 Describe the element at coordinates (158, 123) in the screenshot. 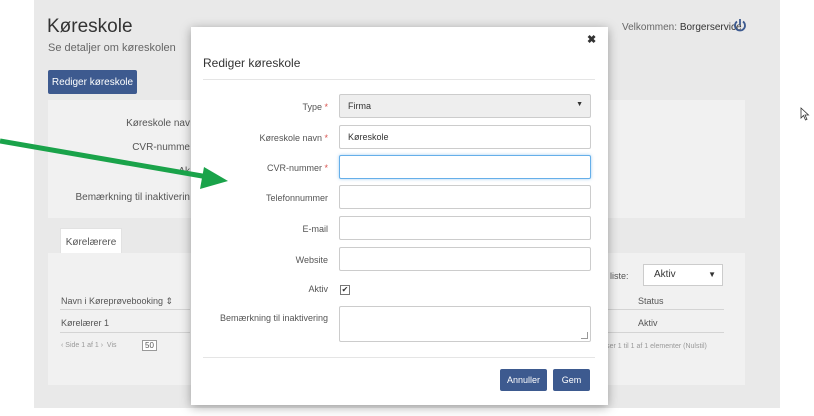

I see `detail-label: Køreskole nav` at that location.